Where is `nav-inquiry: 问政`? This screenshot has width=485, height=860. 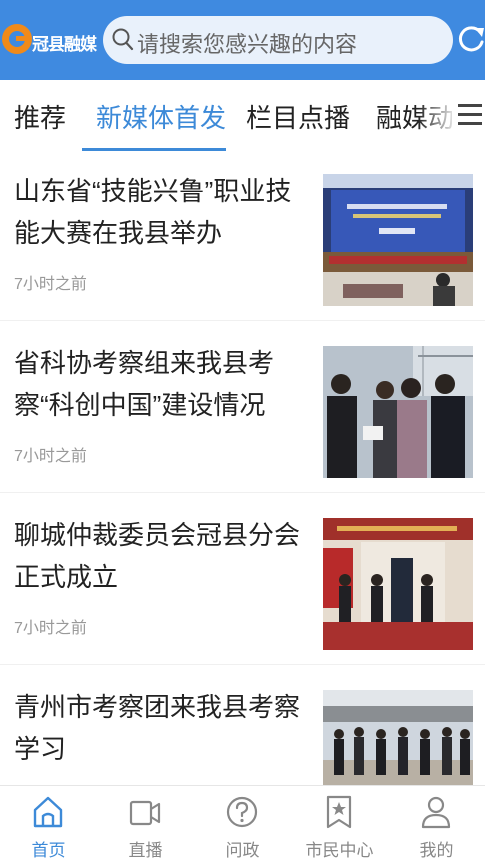 nav-inquiry: 问政 is located at coordinates (242, 823).